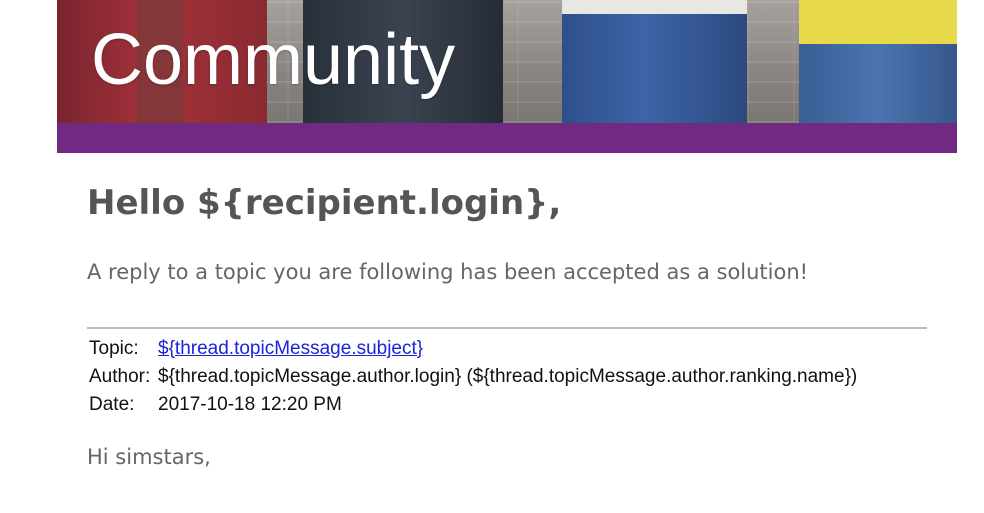 Image resolution: width=984 pixels, height=513 pixels. Describe the element at coordinates (112, 404) in the screenshot. I see `date-label: Date:` at that location.